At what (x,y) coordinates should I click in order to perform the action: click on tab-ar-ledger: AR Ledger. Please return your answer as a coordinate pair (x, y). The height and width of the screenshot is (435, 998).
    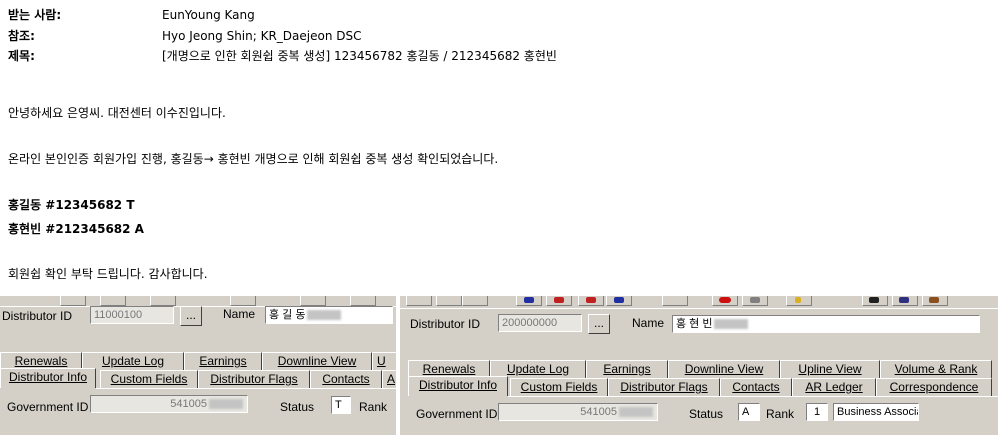
    Looking at the image, I should click on (834, 387).